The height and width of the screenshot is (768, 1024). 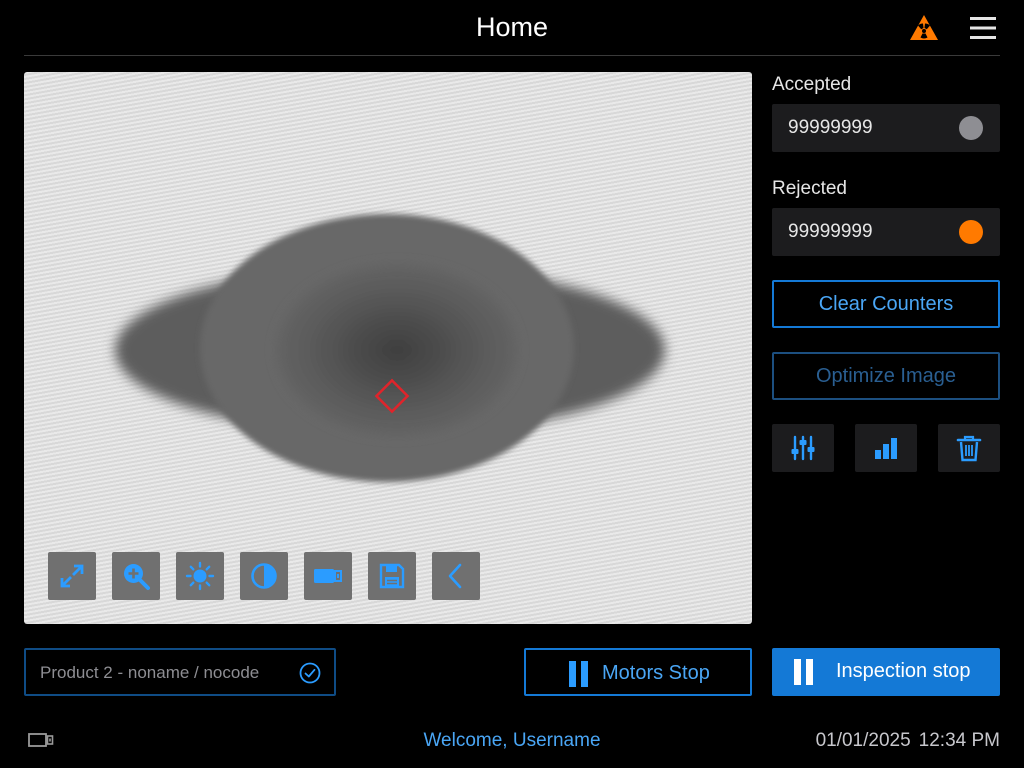 I want to click on accepted-indicator, so click(x=971, y=128).